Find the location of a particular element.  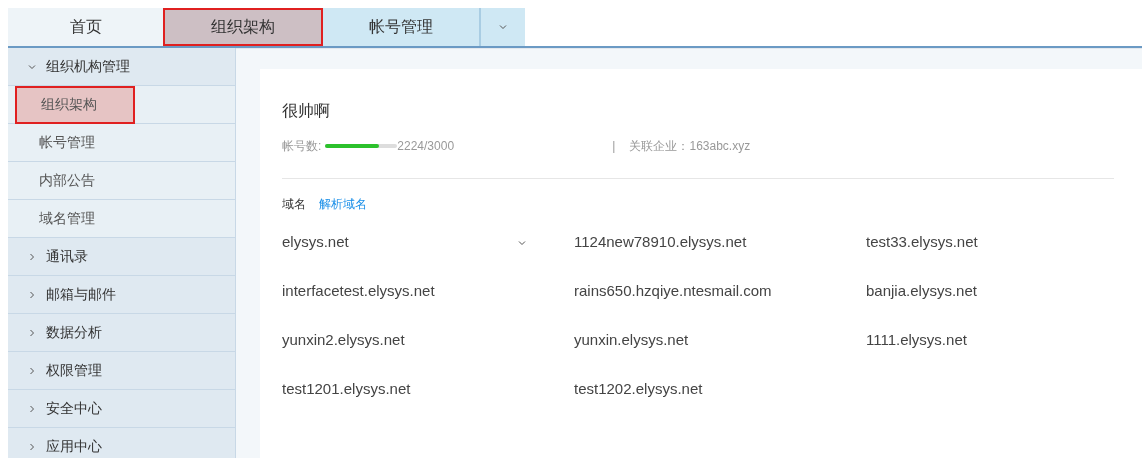

domain-name: 1124new78910.elysys.net is located at coordinates (660, 242).